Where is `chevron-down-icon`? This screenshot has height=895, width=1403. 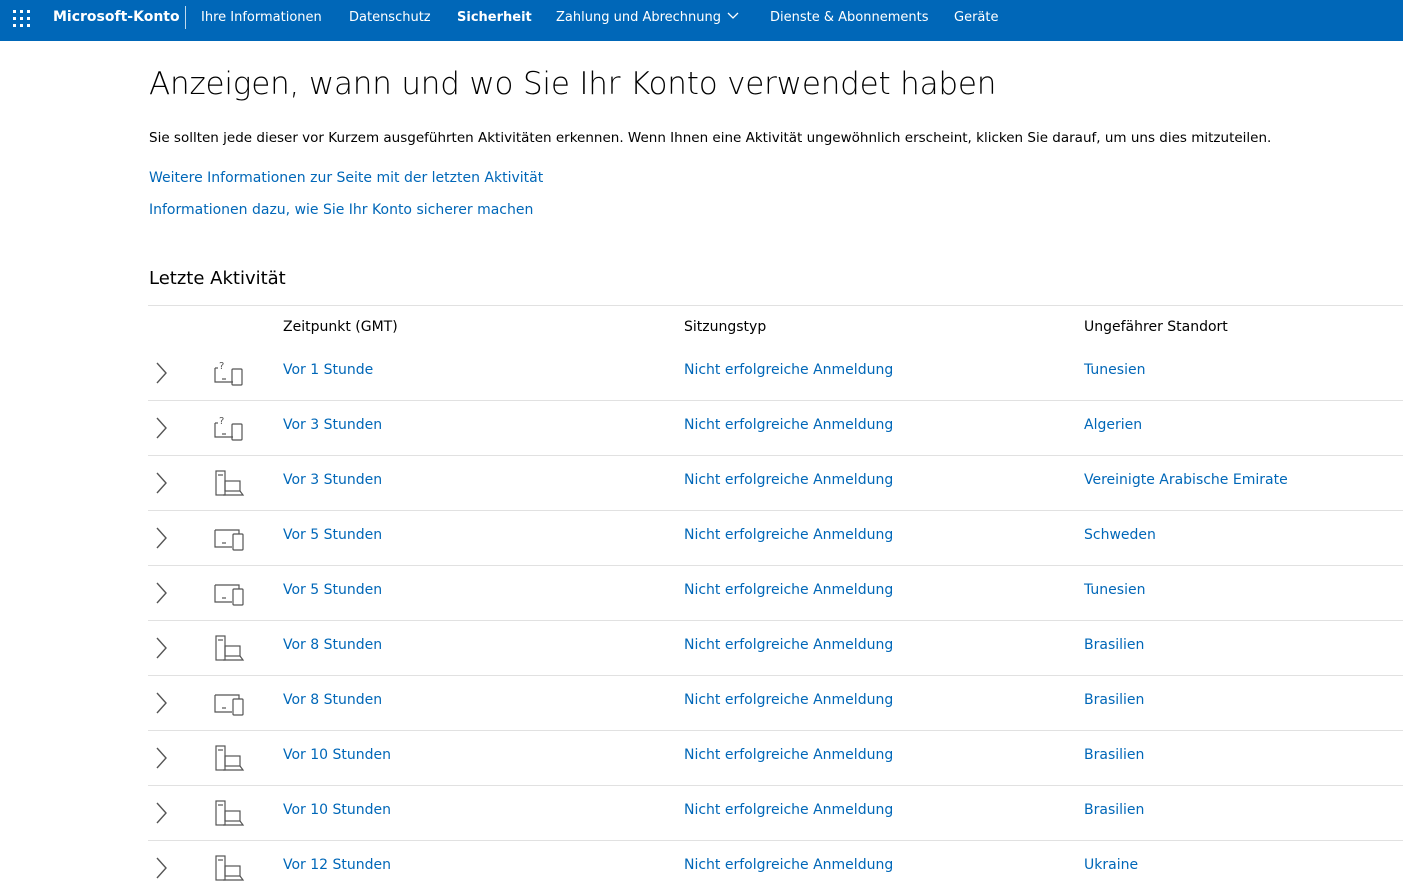 chevron-down-icon is located at coordinates (733, 15).